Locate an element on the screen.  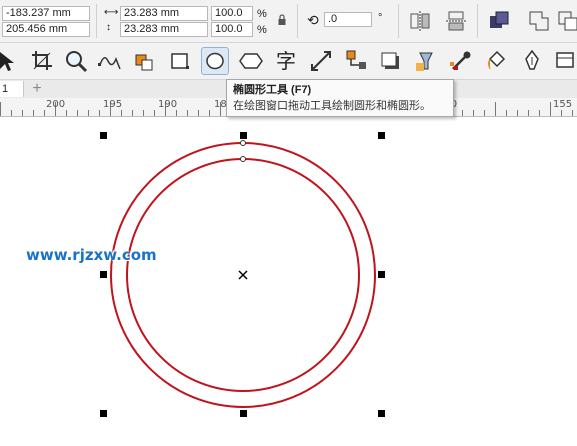
add-page-button: + is located at coordinates (37, 89).